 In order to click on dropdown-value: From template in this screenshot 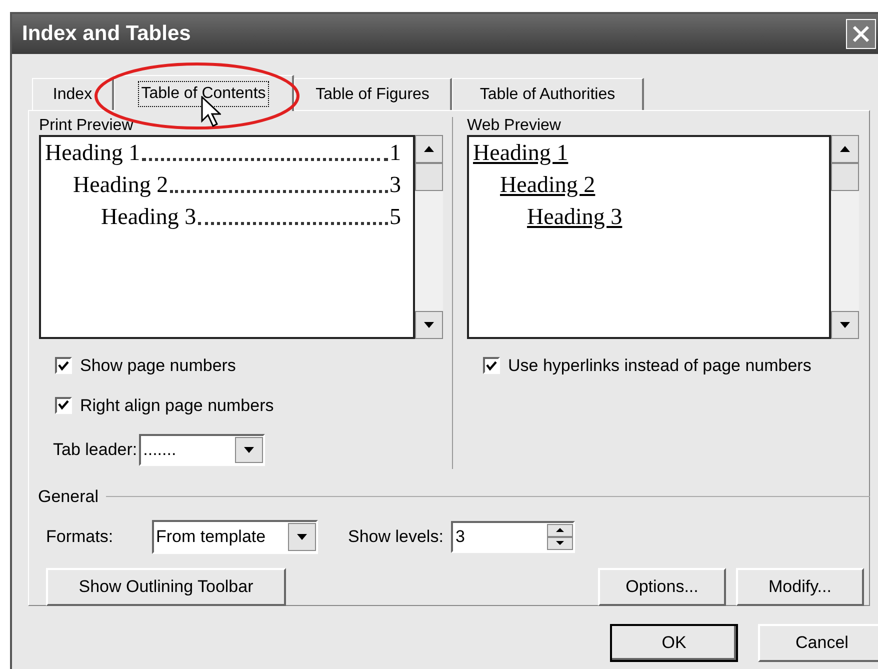, I will do `click(210, 537)`.